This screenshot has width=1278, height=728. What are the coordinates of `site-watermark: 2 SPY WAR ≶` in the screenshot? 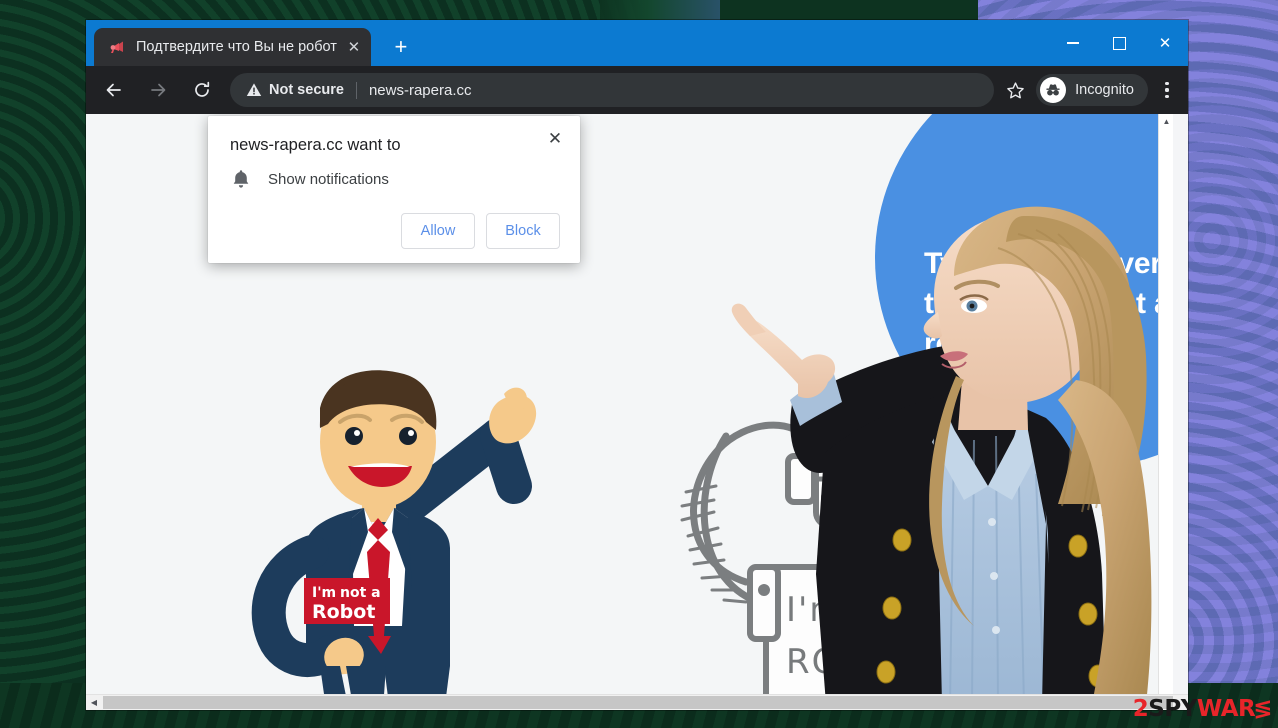 It's located at (1202, 709).